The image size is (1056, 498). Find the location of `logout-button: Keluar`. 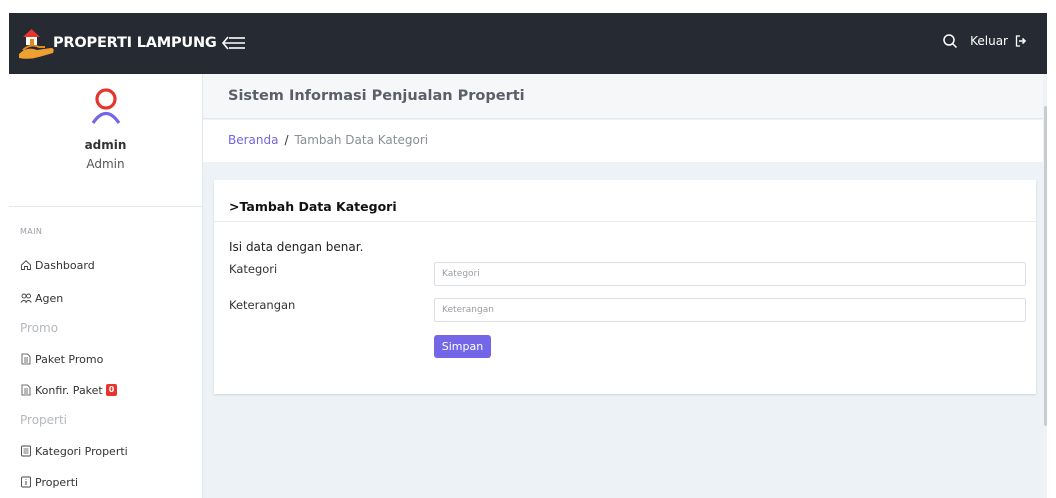

logout-button: Keluar is located at coordinates (998, 41).